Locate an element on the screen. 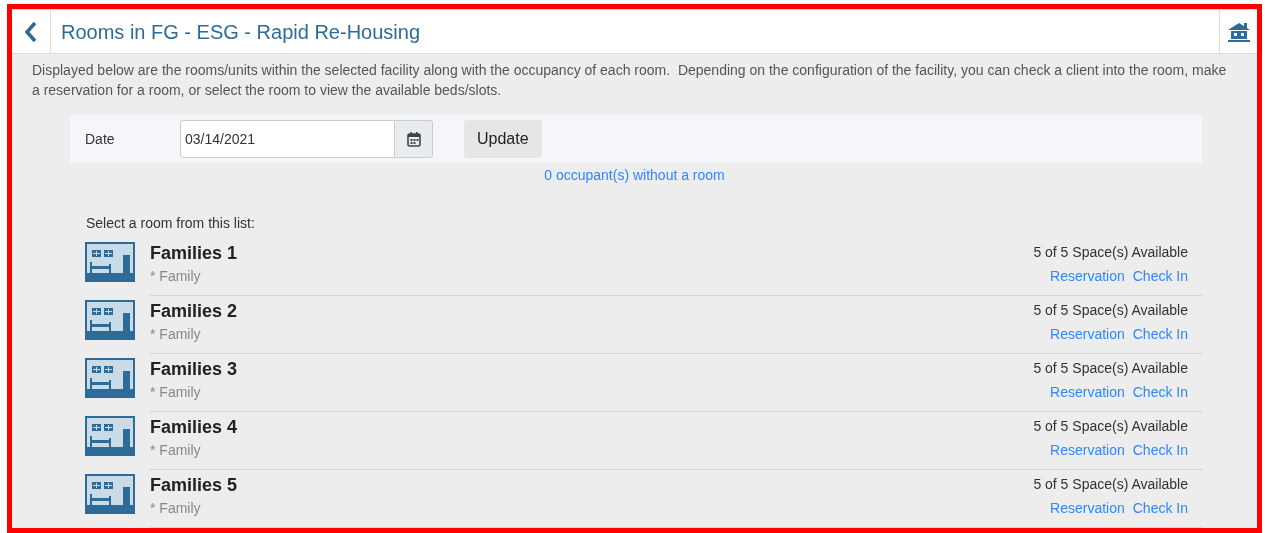  calendar-button is located at coordinates (414, 139).